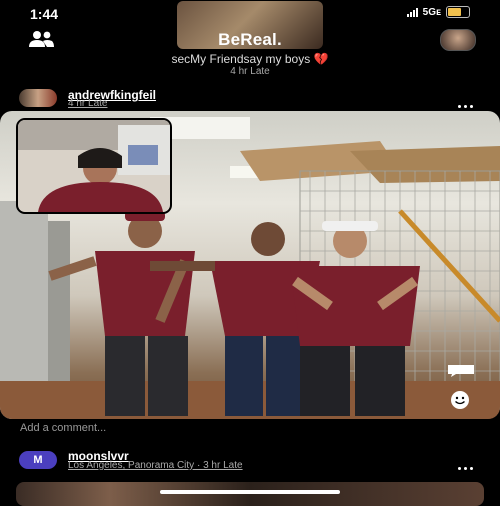  I want to click on inset-scene, so click(94, 166).